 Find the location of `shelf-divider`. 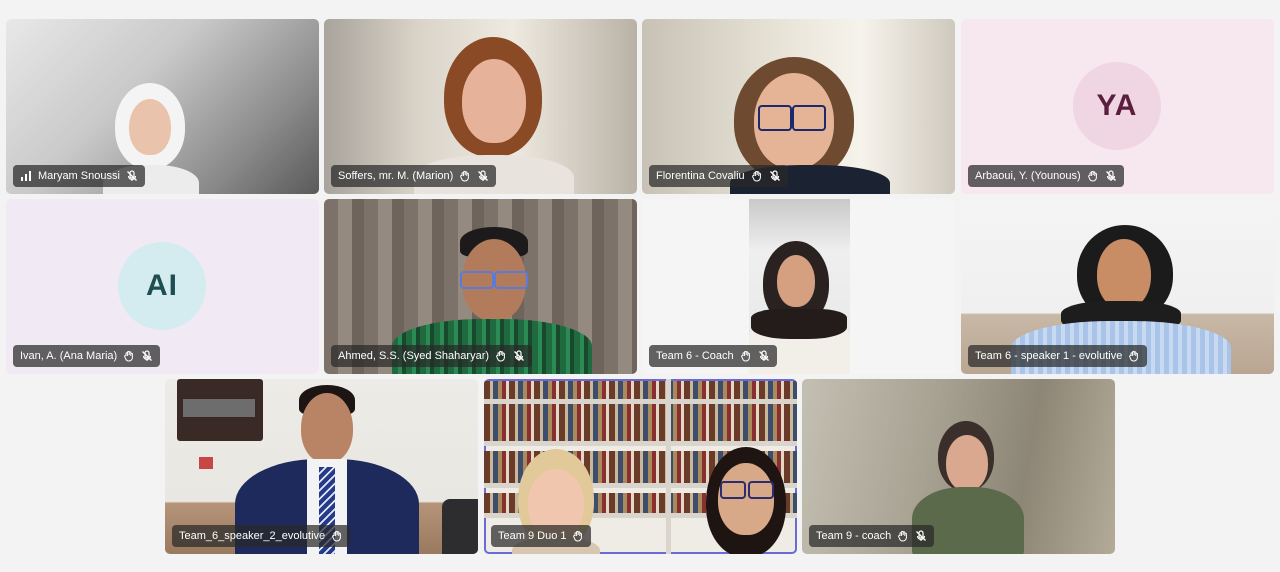

shelf-divider is located at coordinates (668, 466).